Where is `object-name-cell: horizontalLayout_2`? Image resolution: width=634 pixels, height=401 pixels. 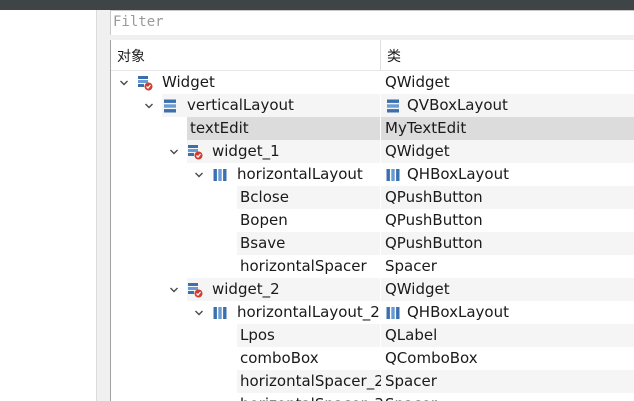
object-name-cell: horizontalLayout_2 is located at coordinates (296, 312).